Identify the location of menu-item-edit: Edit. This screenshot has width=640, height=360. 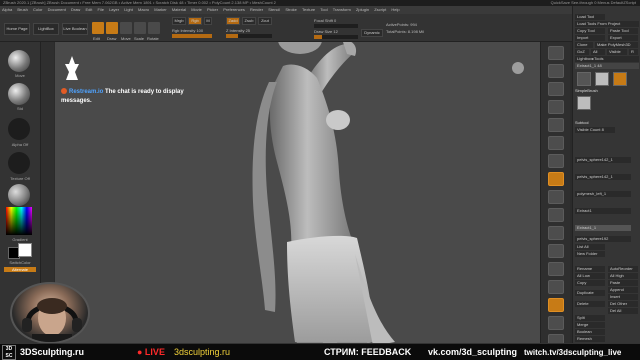
(88, 9).